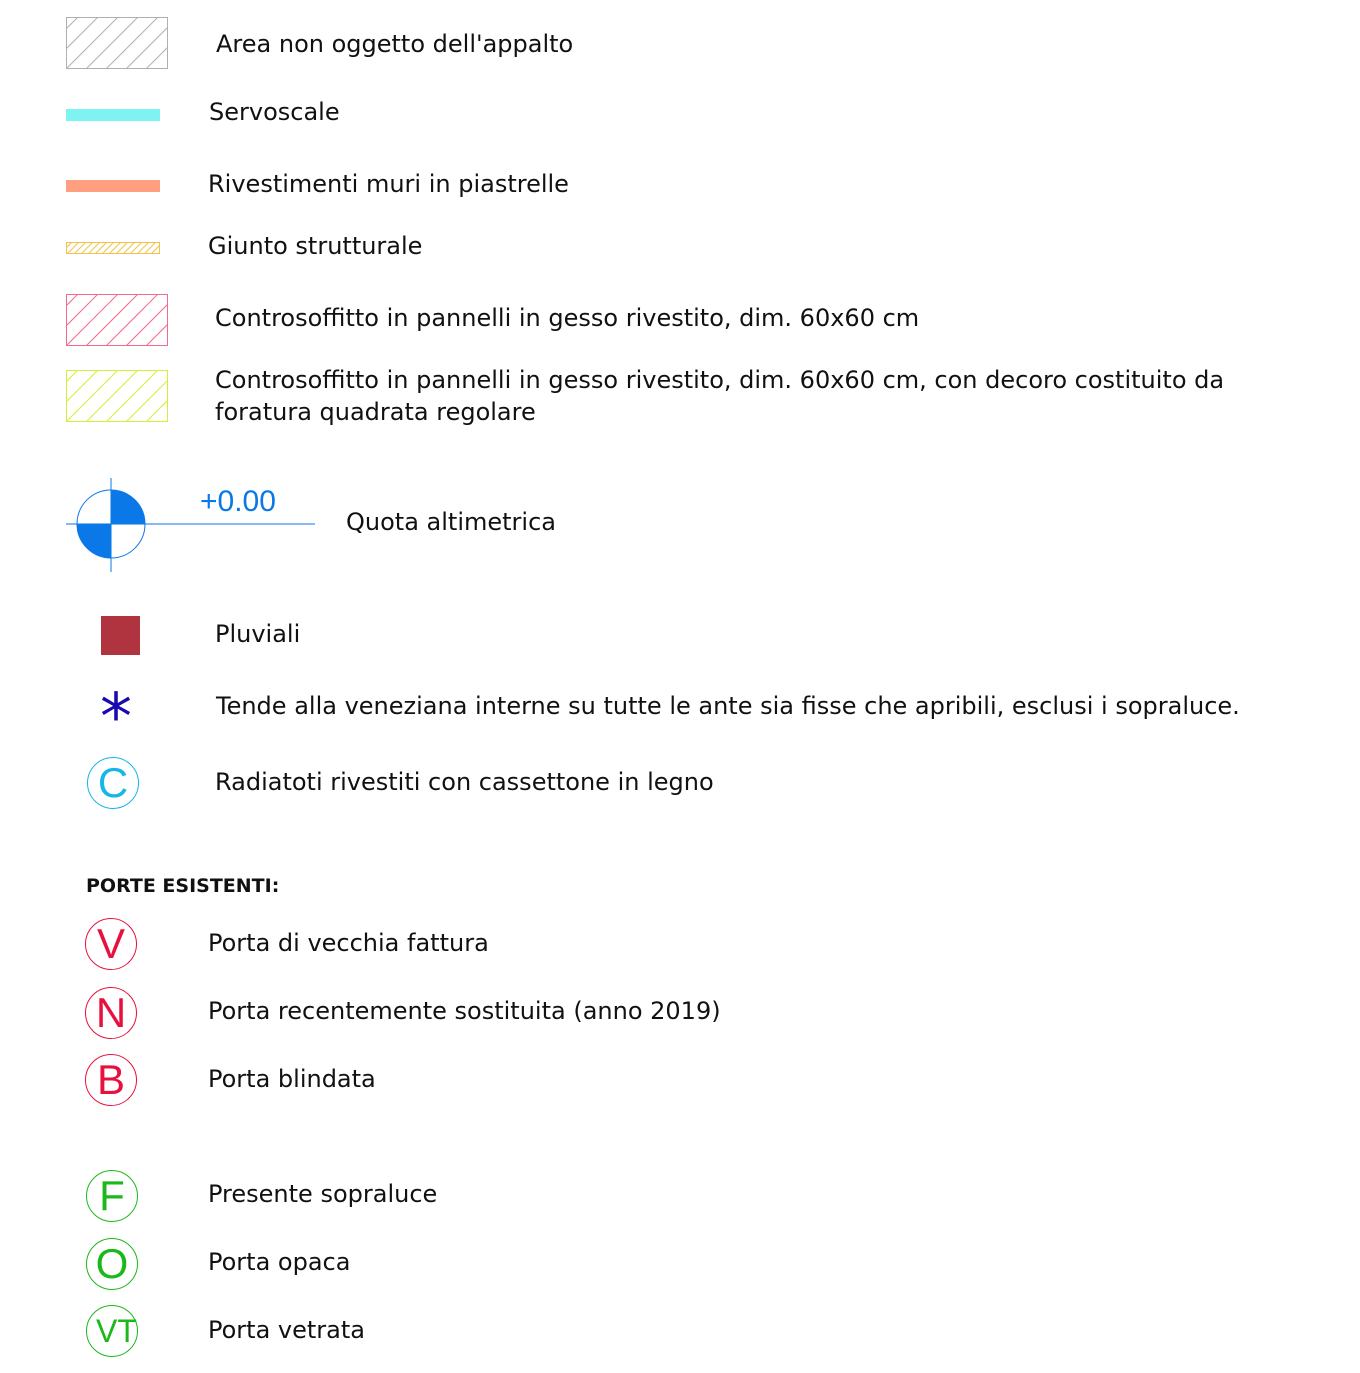 Image resolution: width=1360 pixels, height=1373 pixels. What do you see at coordinates (116, 718) in the screenshot?
I see `asterisk-icon: *` at bounding box center [116, 718].